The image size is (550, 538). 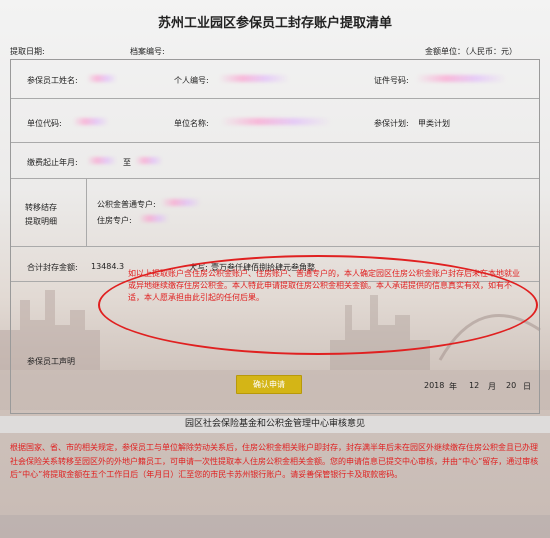 What do you see at coordinates (127, 162) in the screenshot?
I see `period-to-label: 至` at bounding box center [127, 162].